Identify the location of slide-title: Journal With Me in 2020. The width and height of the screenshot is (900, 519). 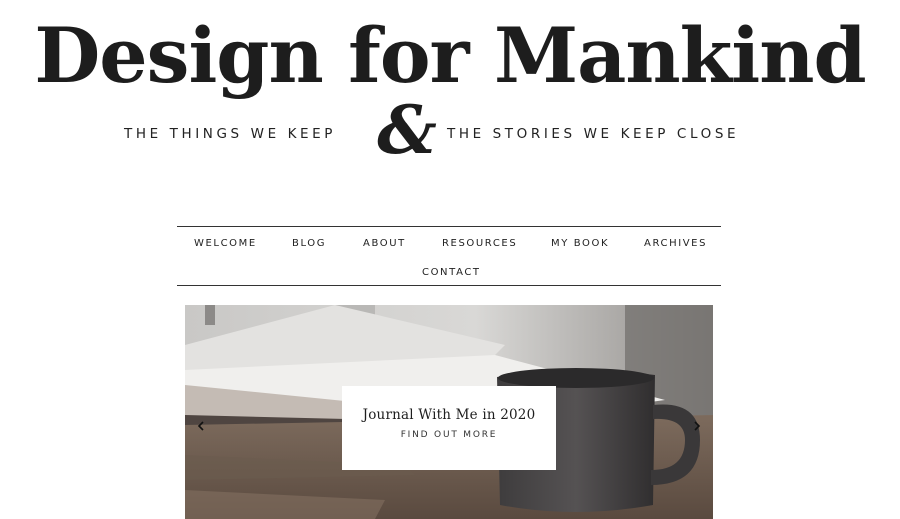
(449, 415).